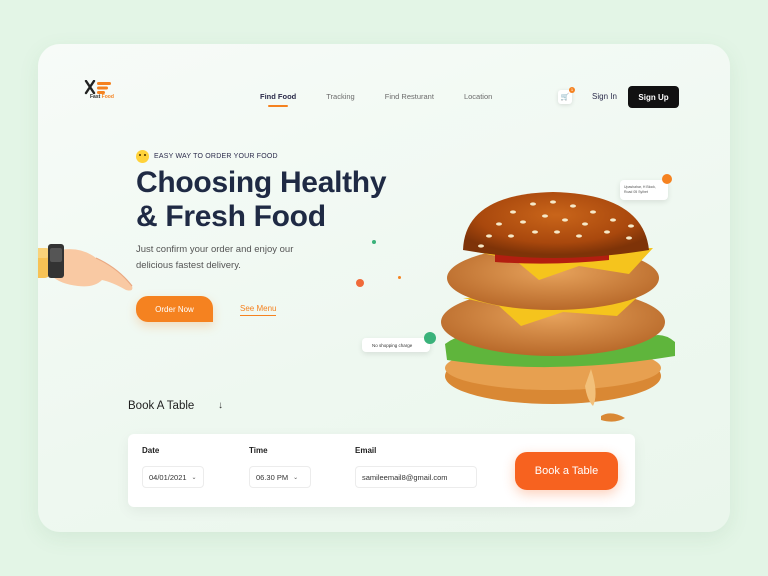  I want to click on email-label: Email, so click(366, 450).